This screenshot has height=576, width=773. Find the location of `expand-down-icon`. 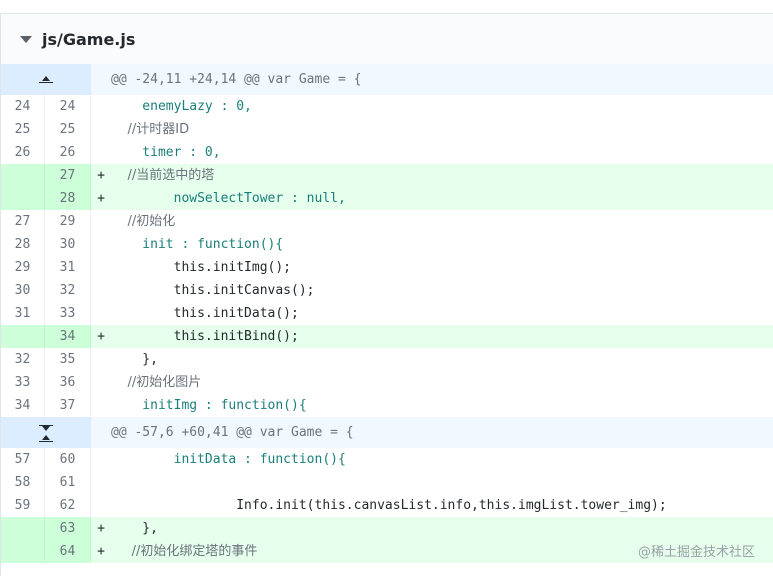

expand-down-icon is located at coordinates (46, 427).